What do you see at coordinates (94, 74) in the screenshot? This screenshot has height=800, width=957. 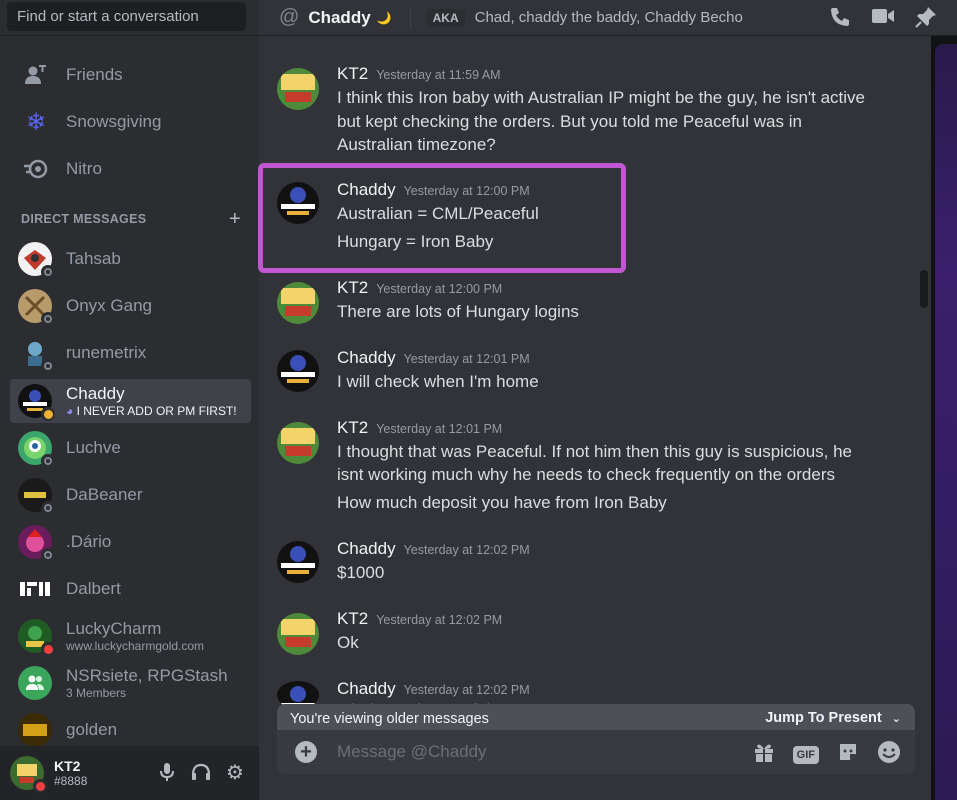 I see `nav-friends-label: Friends` at bounding box center [94, 74].